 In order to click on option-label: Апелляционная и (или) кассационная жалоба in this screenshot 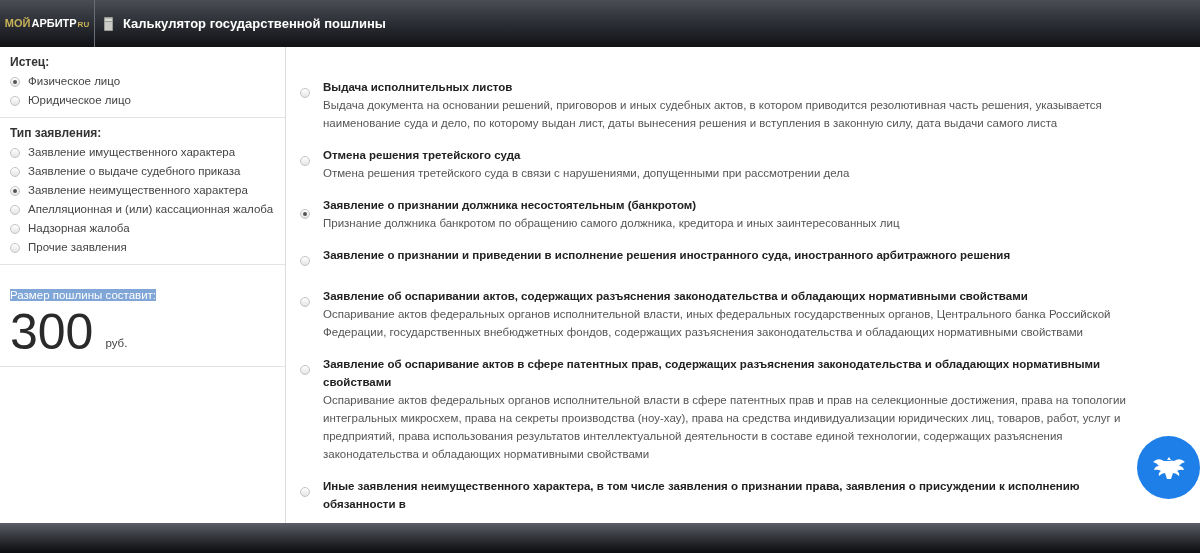, I will do `click(151, 209)`.